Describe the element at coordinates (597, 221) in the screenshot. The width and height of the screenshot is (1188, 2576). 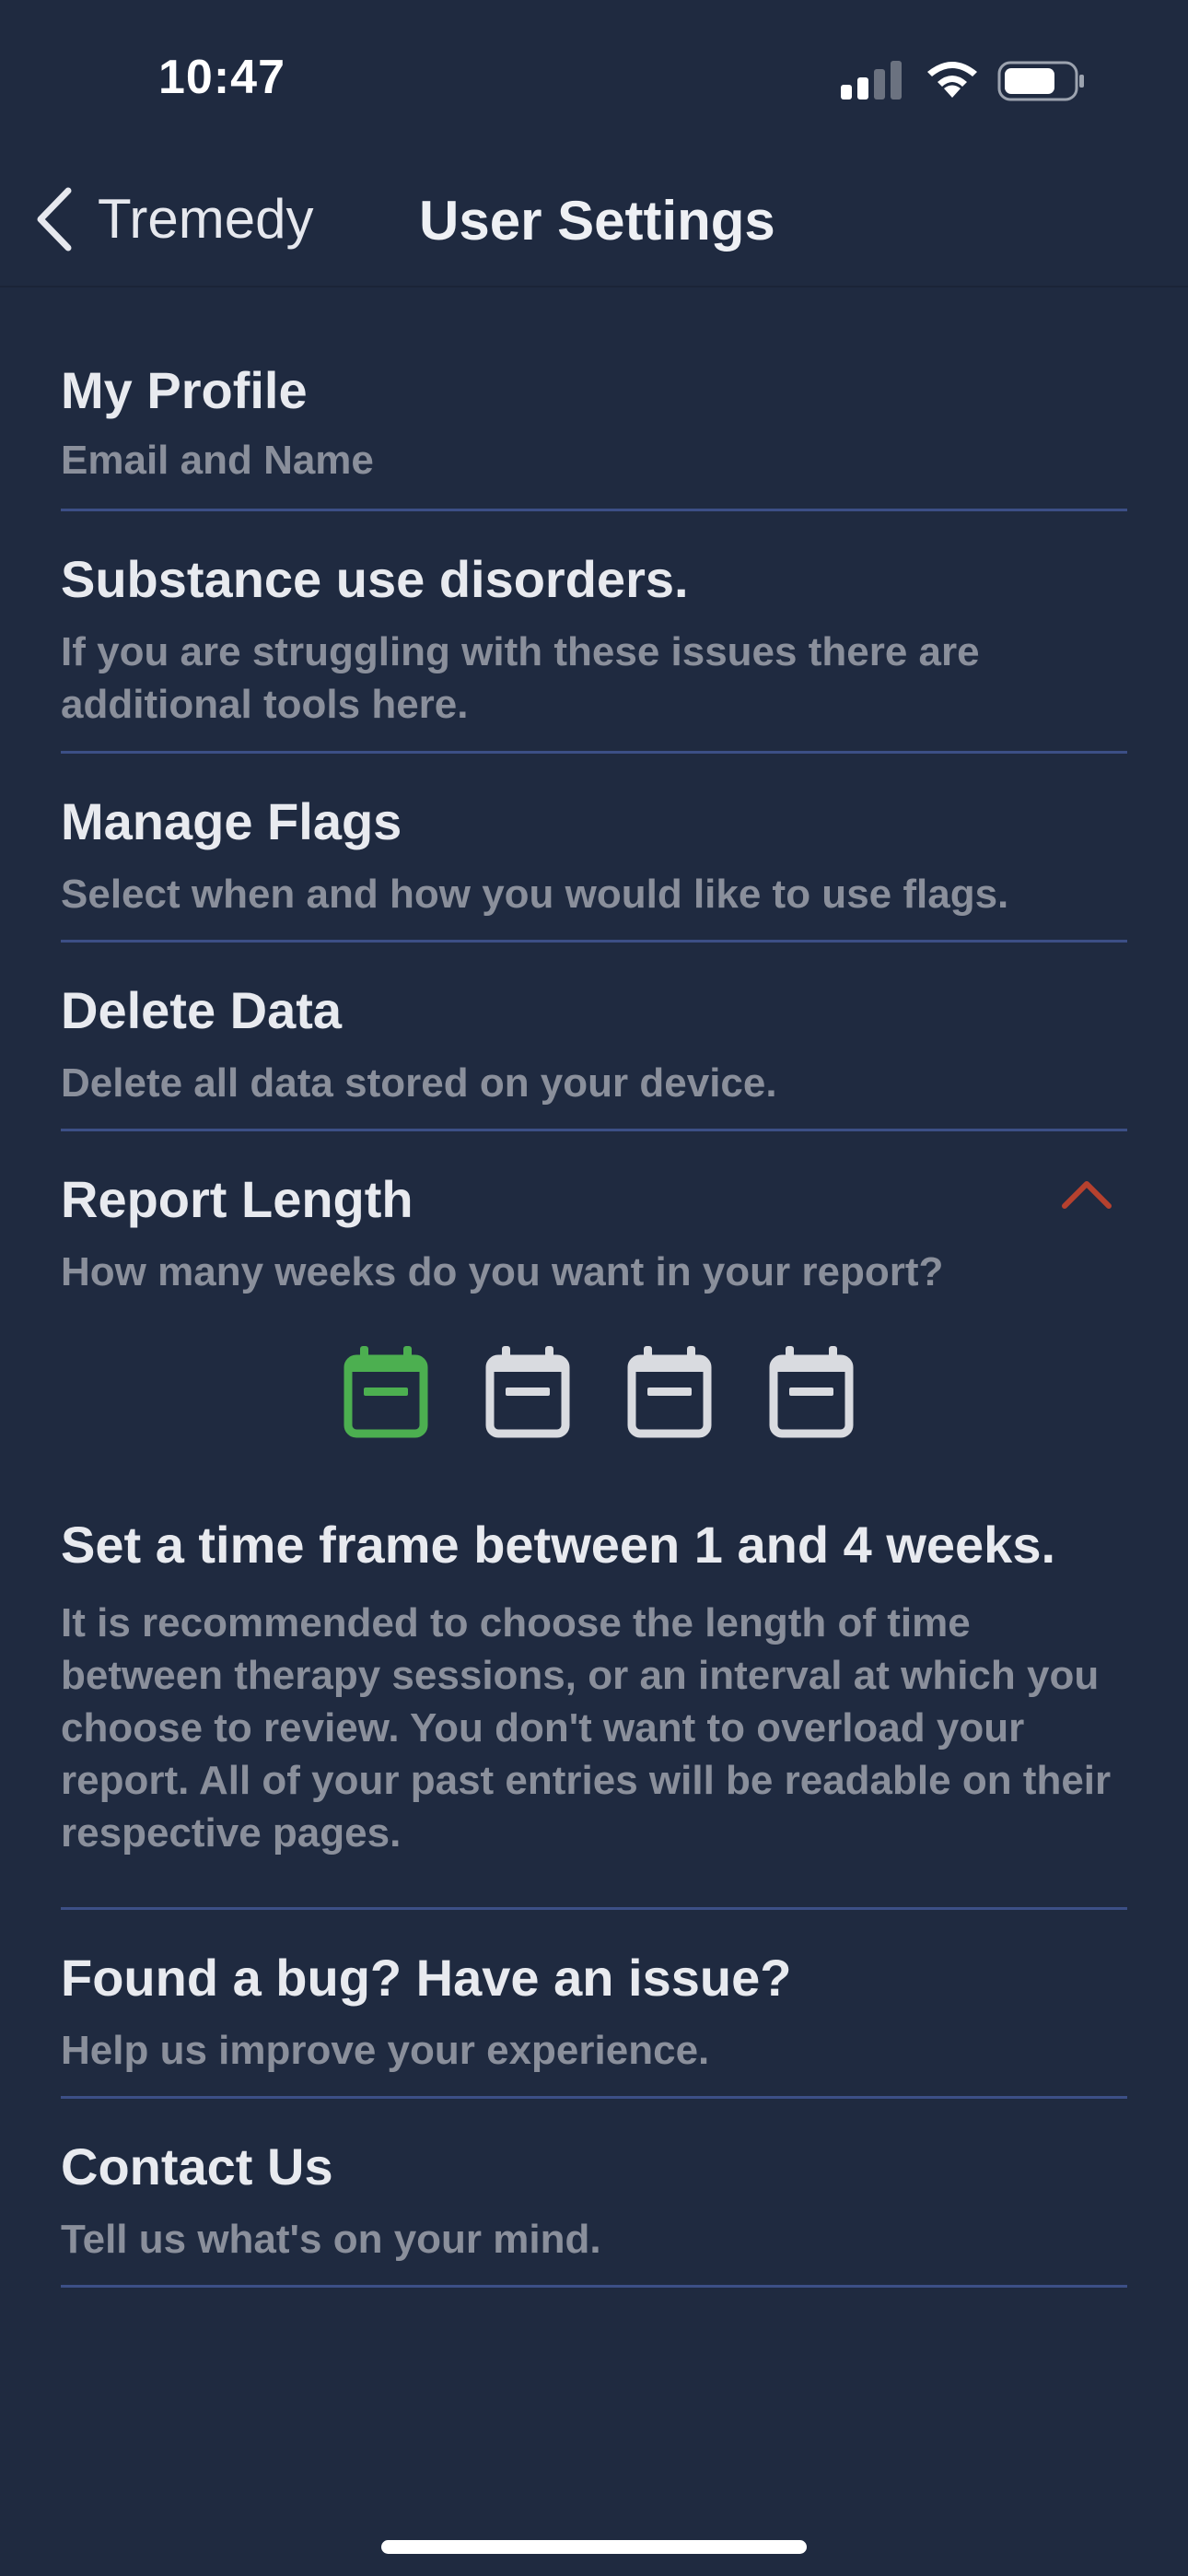
I see `page-title: User Settings` at that location.